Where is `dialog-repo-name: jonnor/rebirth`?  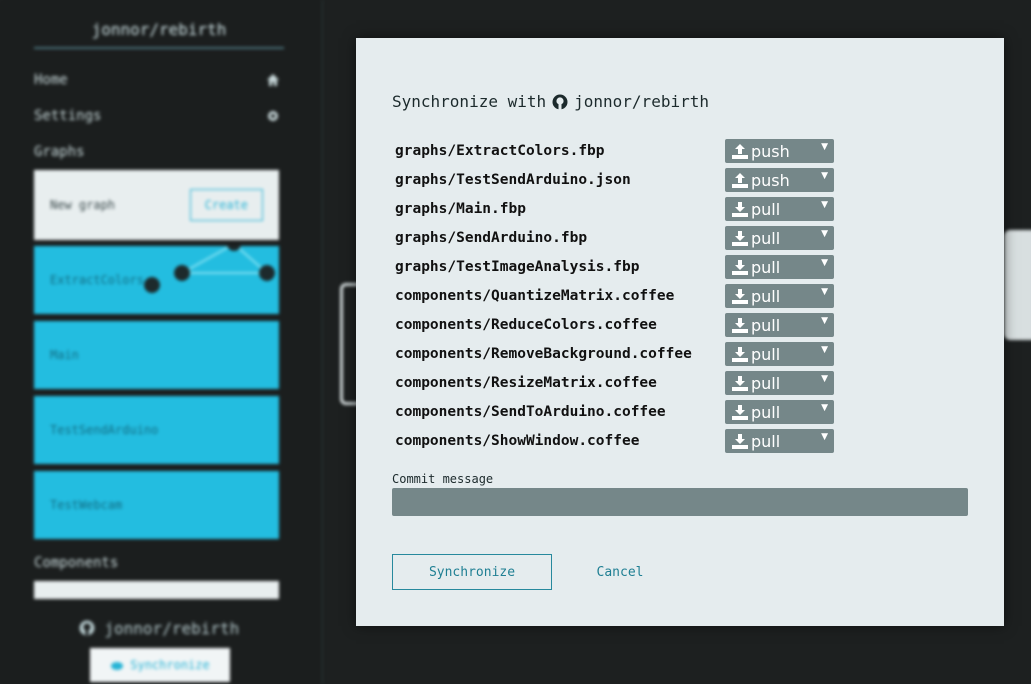
dialog-repo-name: jonnor/rebirth is located at coordinates (641, 101).